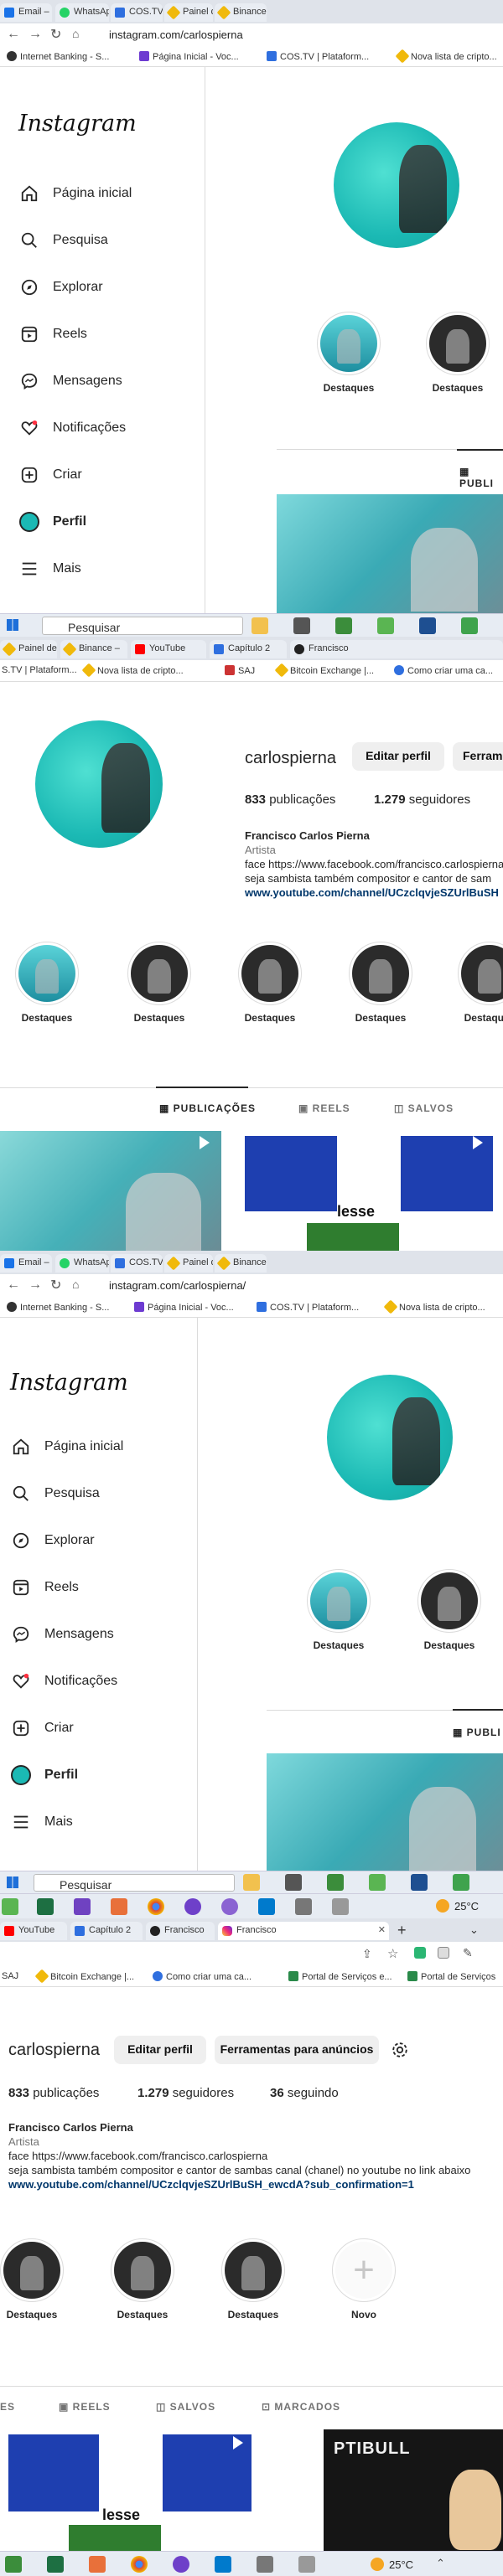 The width and height of the screenshot is (503, 2576). Describe the element at coordinates (35, 34) in the screenshot. I see `forward-arrow-icon: →` at that location.